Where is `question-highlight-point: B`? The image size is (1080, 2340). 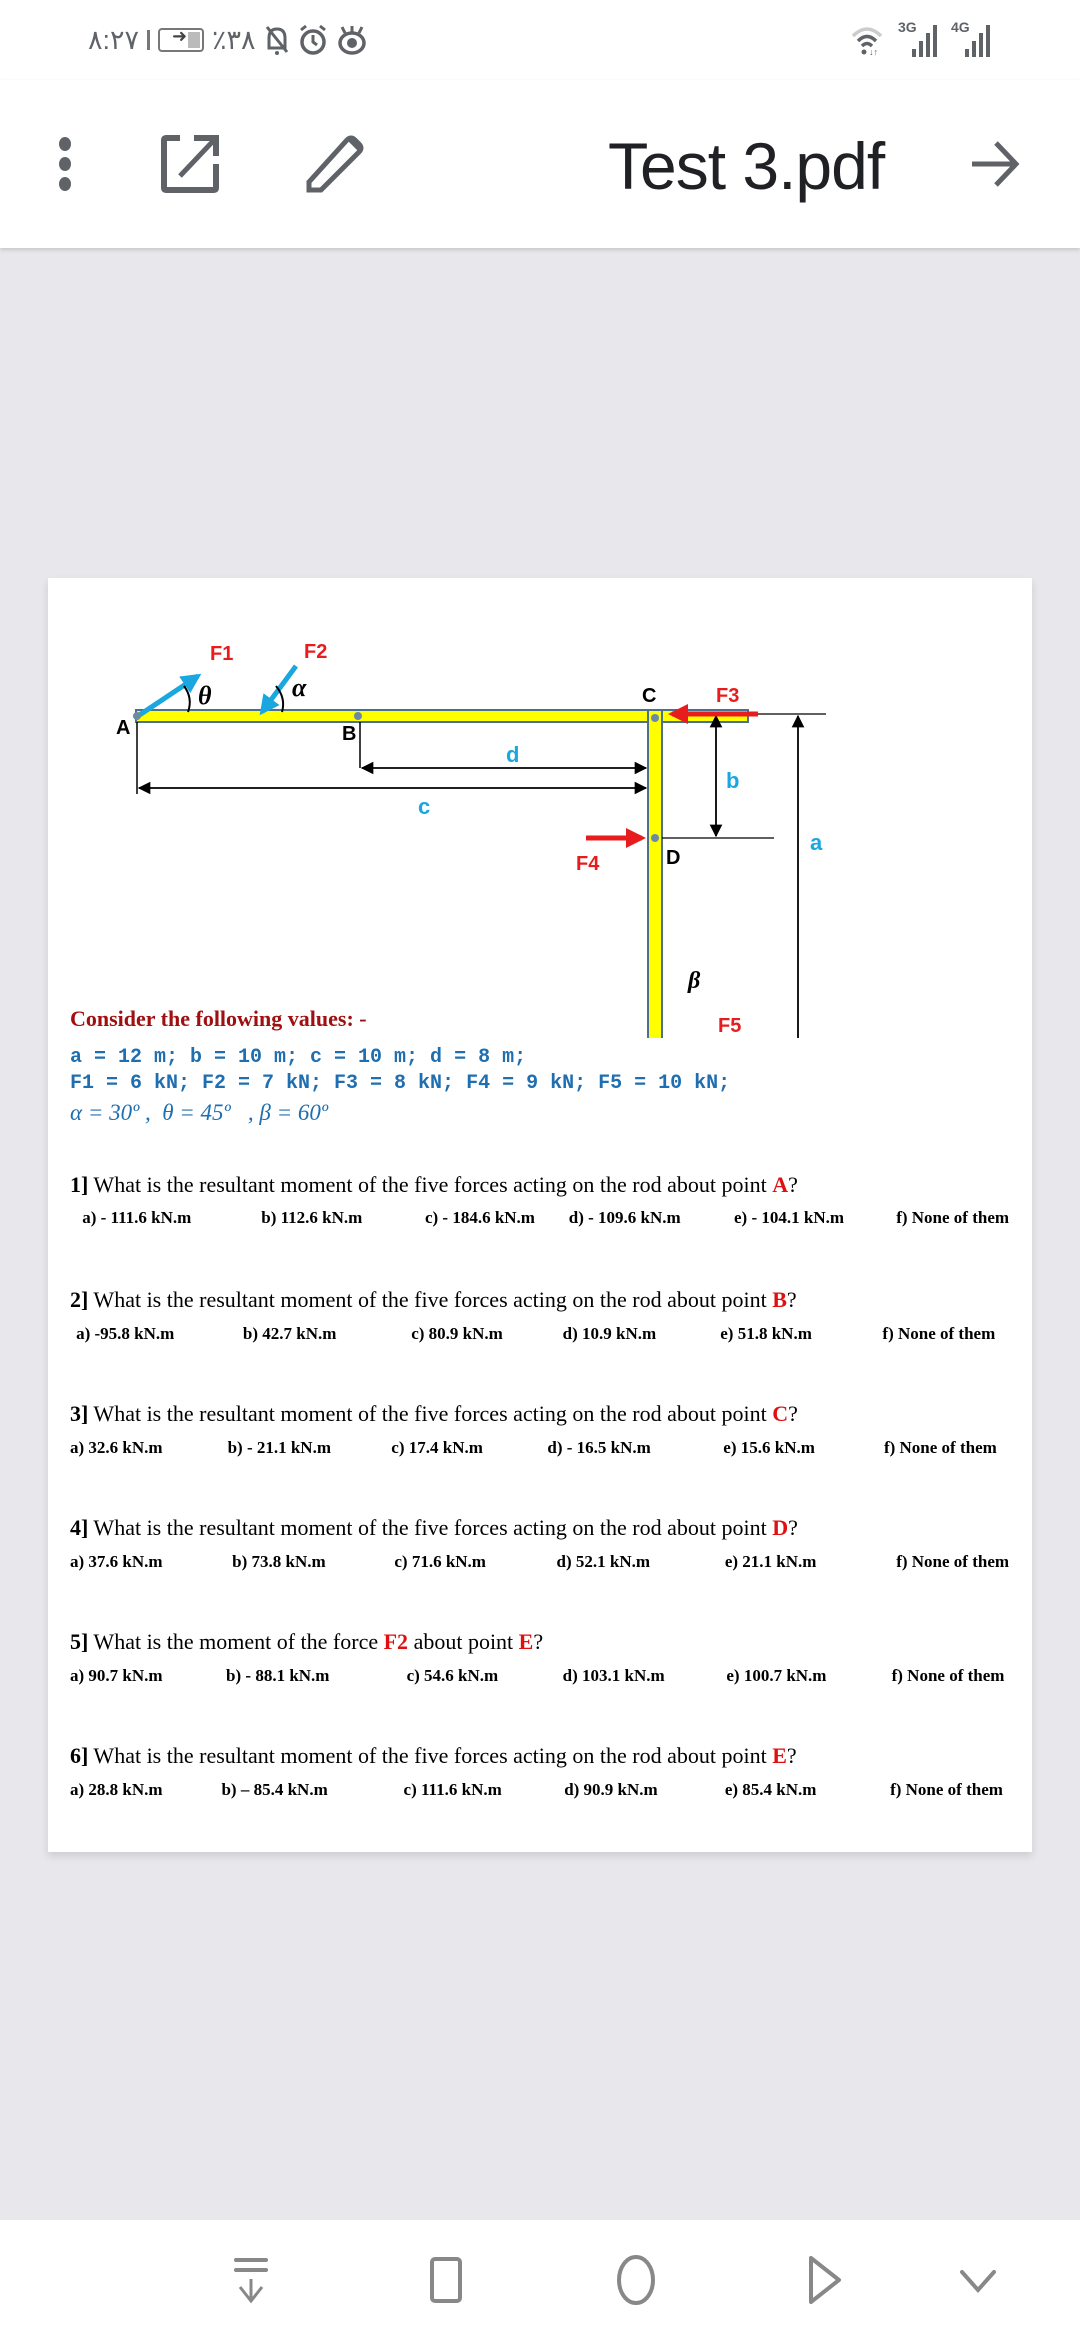 question-highlight-point: B is located at coordinates (779, 1299).